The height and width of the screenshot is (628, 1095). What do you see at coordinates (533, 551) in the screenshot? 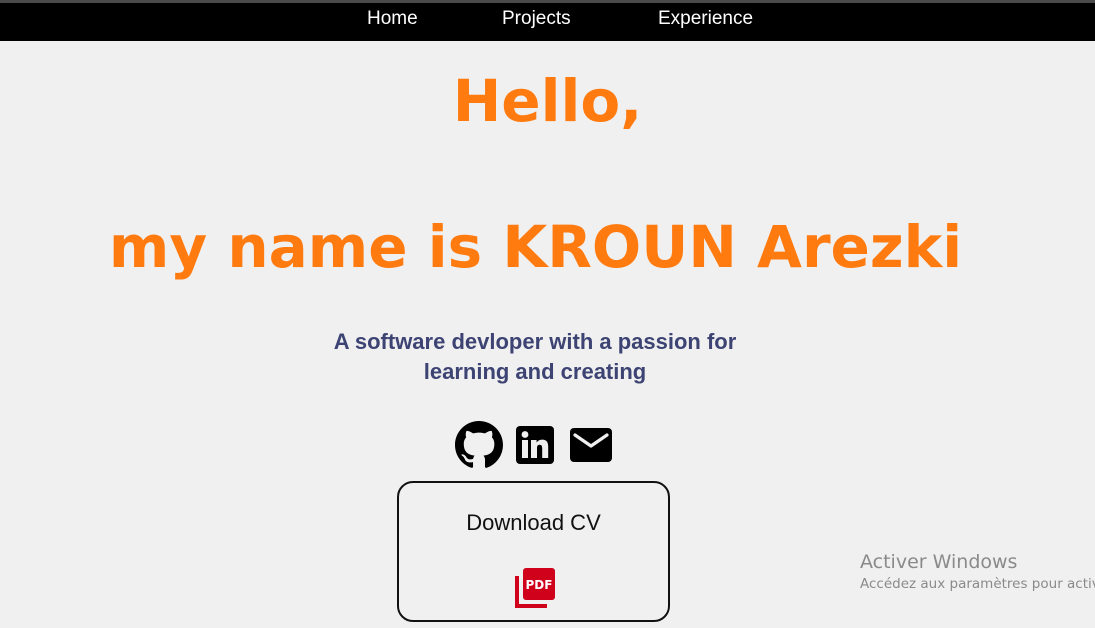
I see `download-cv-button: Download CV PDF` at bounding box center [533, 551].